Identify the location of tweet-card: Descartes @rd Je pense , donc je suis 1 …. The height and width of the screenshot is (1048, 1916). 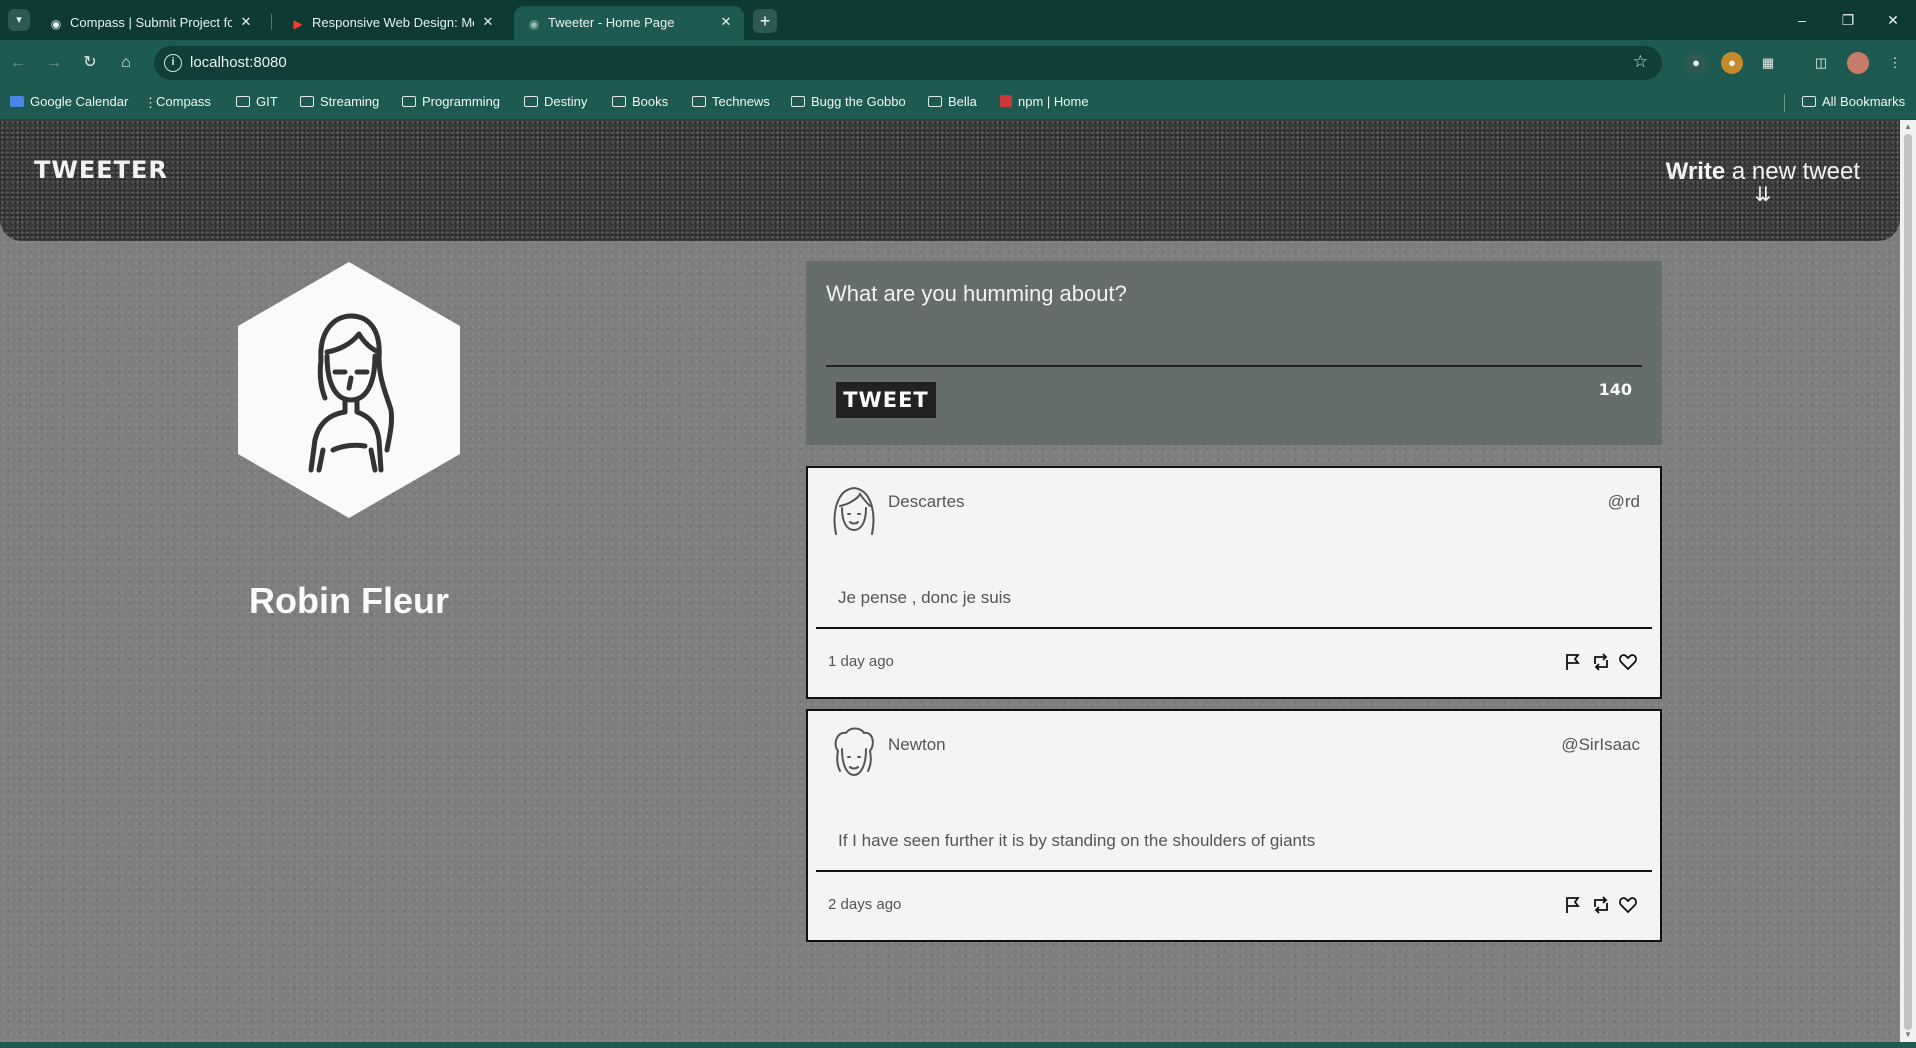
(1234, 582).